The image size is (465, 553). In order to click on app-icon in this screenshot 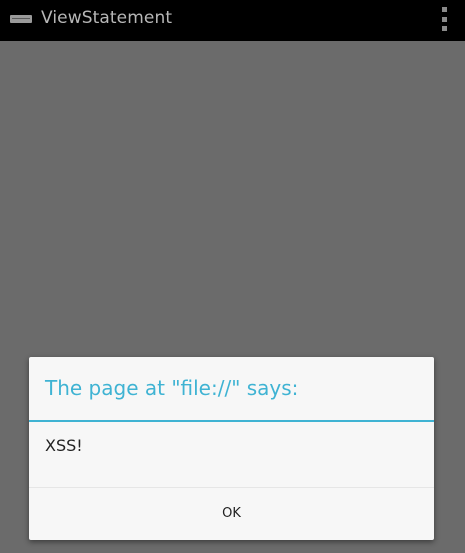, I will do `click(21, 19)`.